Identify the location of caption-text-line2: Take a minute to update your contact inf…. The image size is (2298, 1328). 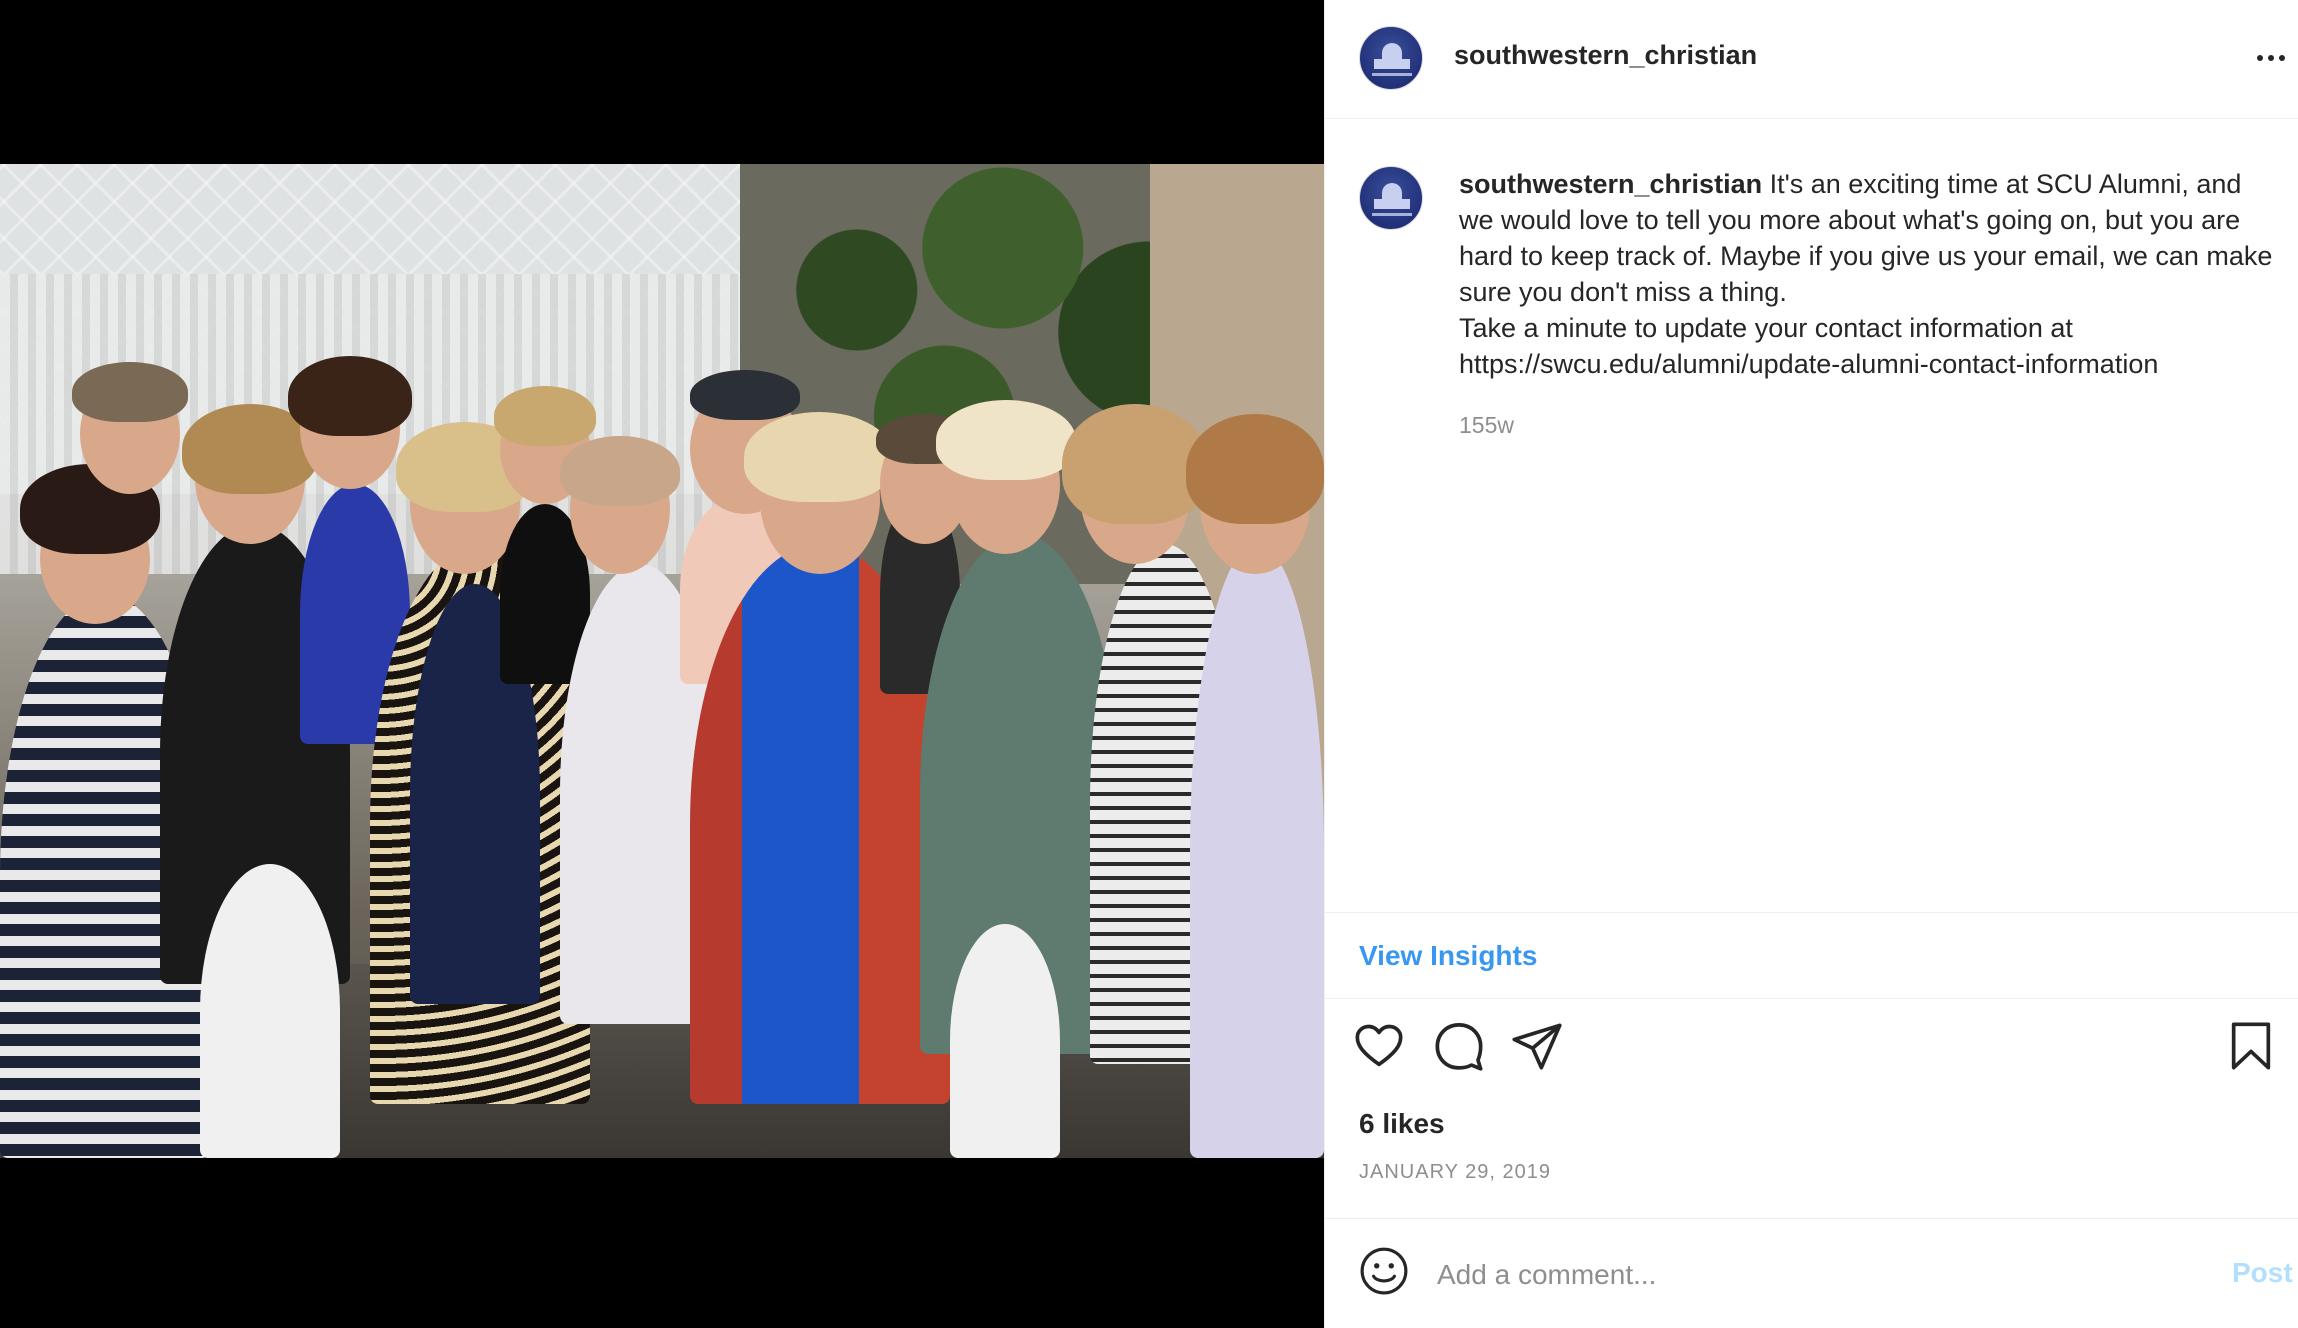
(1809, 346).